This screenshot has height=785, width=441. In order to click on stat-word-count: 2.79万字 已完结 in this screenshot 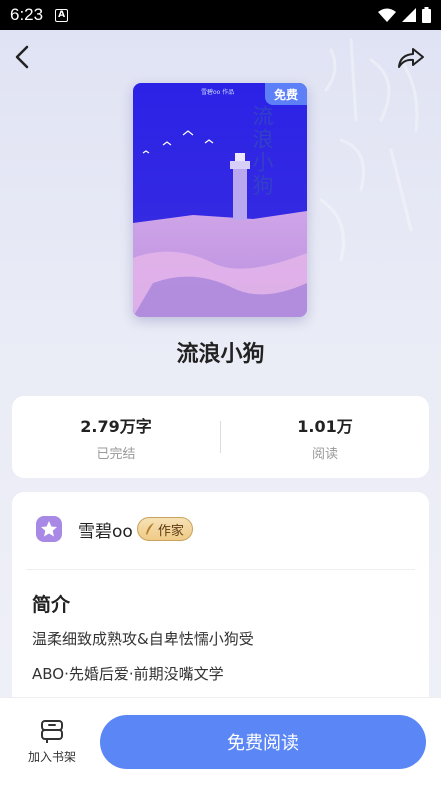, I will do `click(116, 437)`.